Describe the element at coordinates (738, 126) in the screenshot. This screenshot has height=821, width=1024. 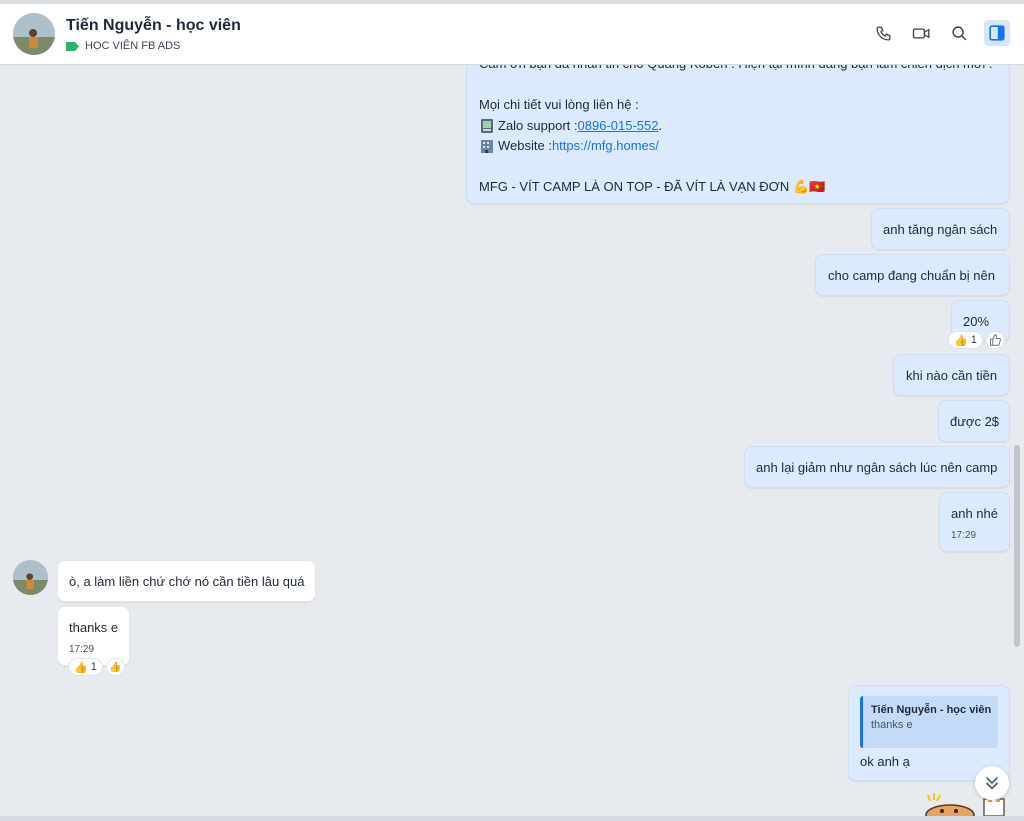
I see `zalo-support-row: Zalo support : 0896-015-552 .` at that location.